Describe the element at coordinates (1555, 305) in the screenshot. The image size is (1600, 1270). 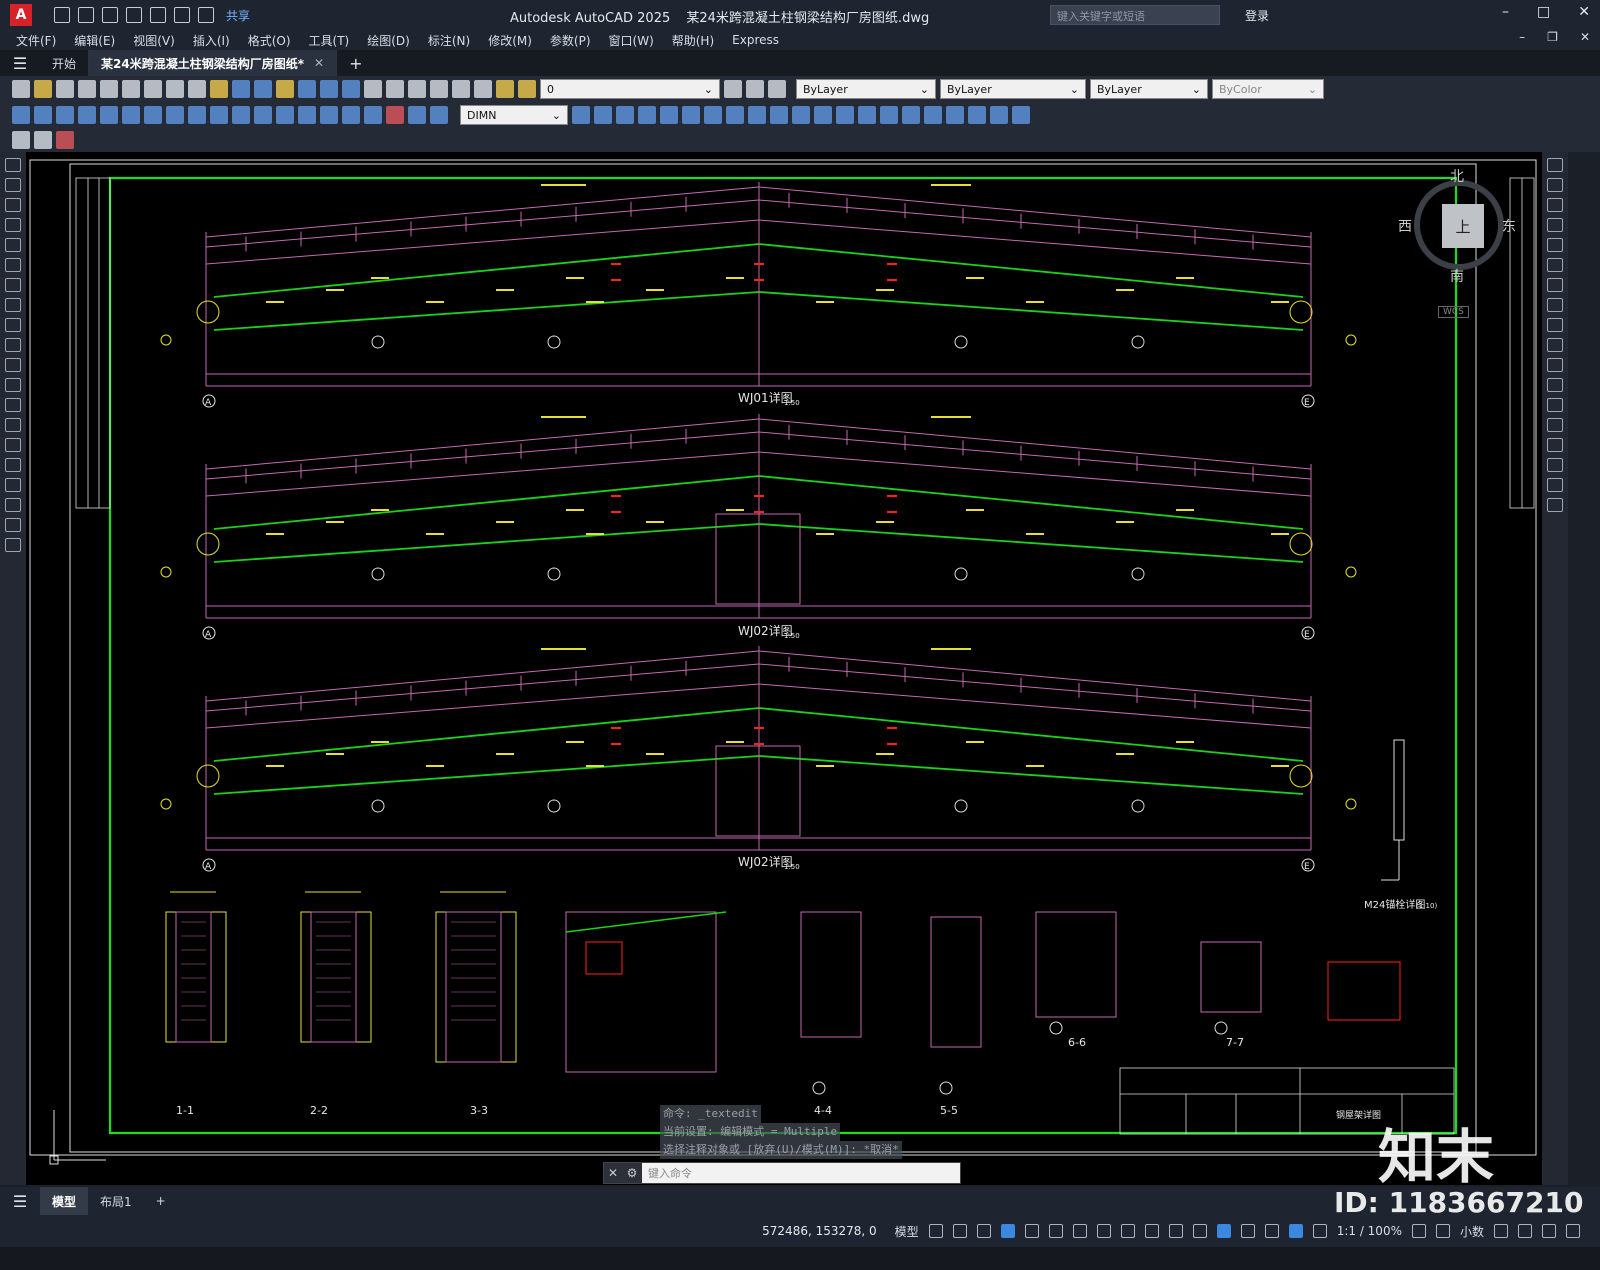
I see `scale-tool-icon` at that location.